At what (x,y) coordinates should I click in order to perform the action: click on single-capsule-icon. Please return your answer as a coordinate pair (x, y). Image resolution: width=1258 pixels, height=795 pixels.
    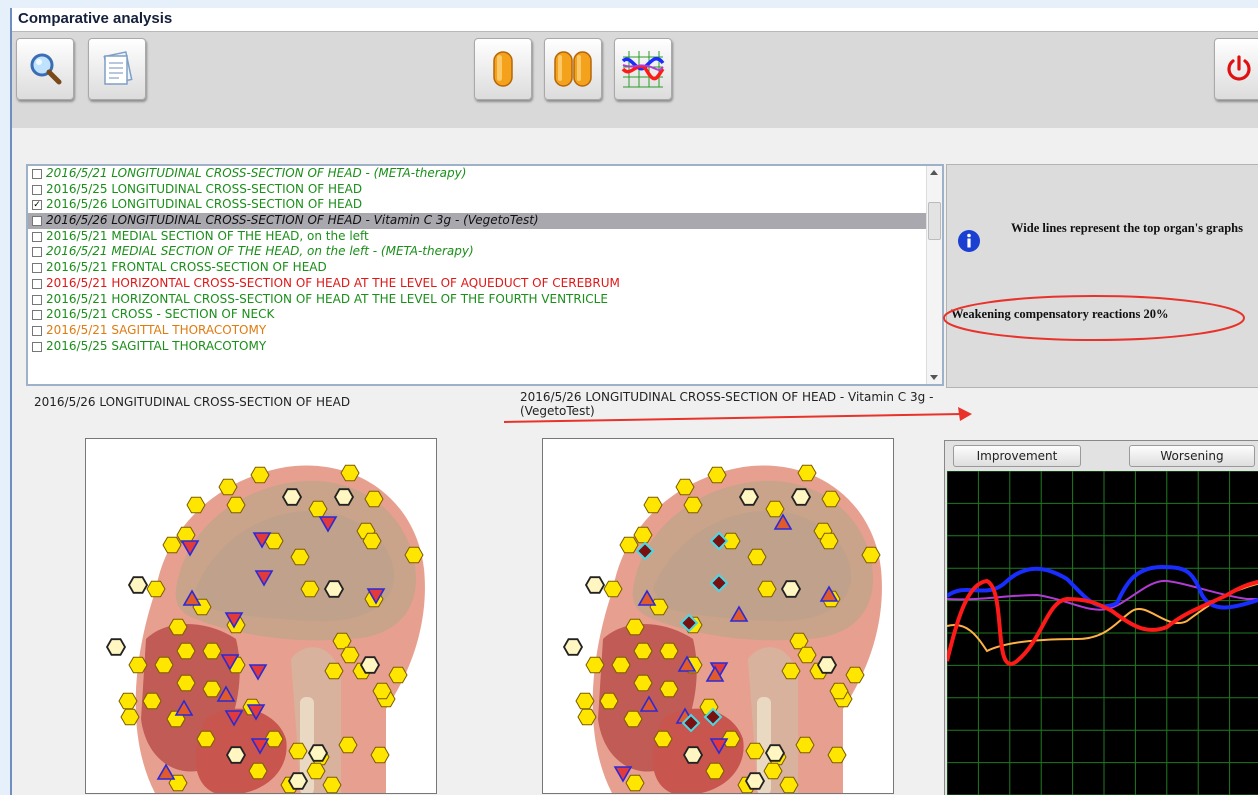
    Looking at the image, I should click on (503, 69).